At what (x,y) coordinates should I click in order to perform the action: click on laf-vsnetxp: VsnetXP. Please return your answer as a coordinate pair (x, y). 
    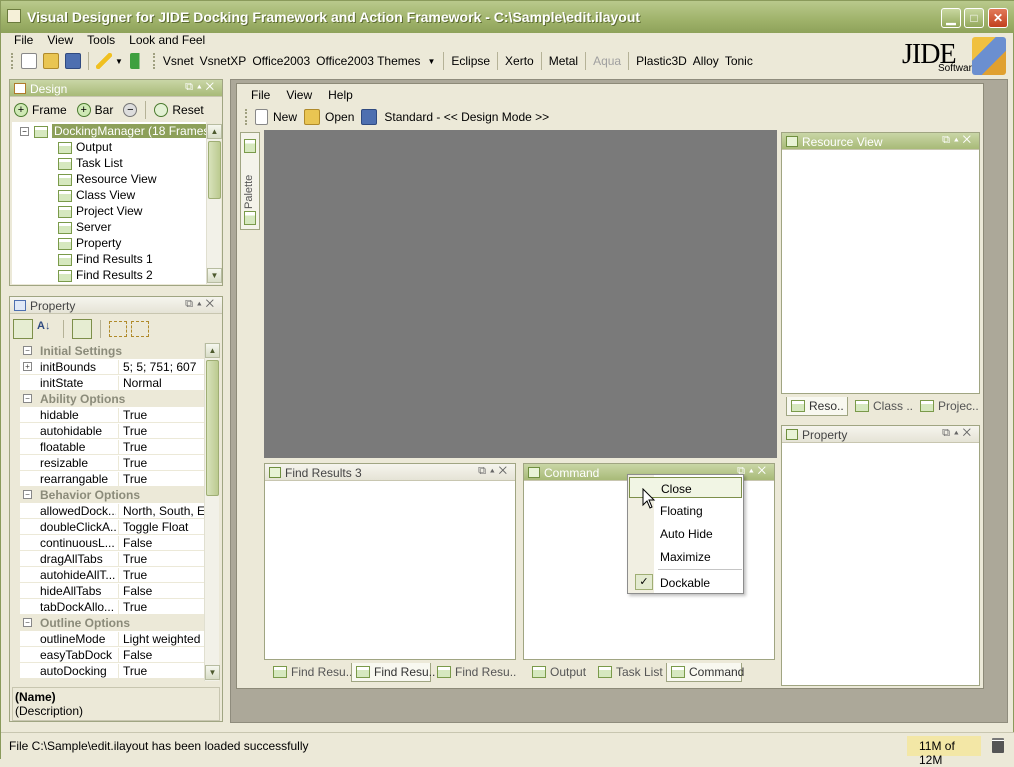
    Looking at the image, I should click on (223, 61).